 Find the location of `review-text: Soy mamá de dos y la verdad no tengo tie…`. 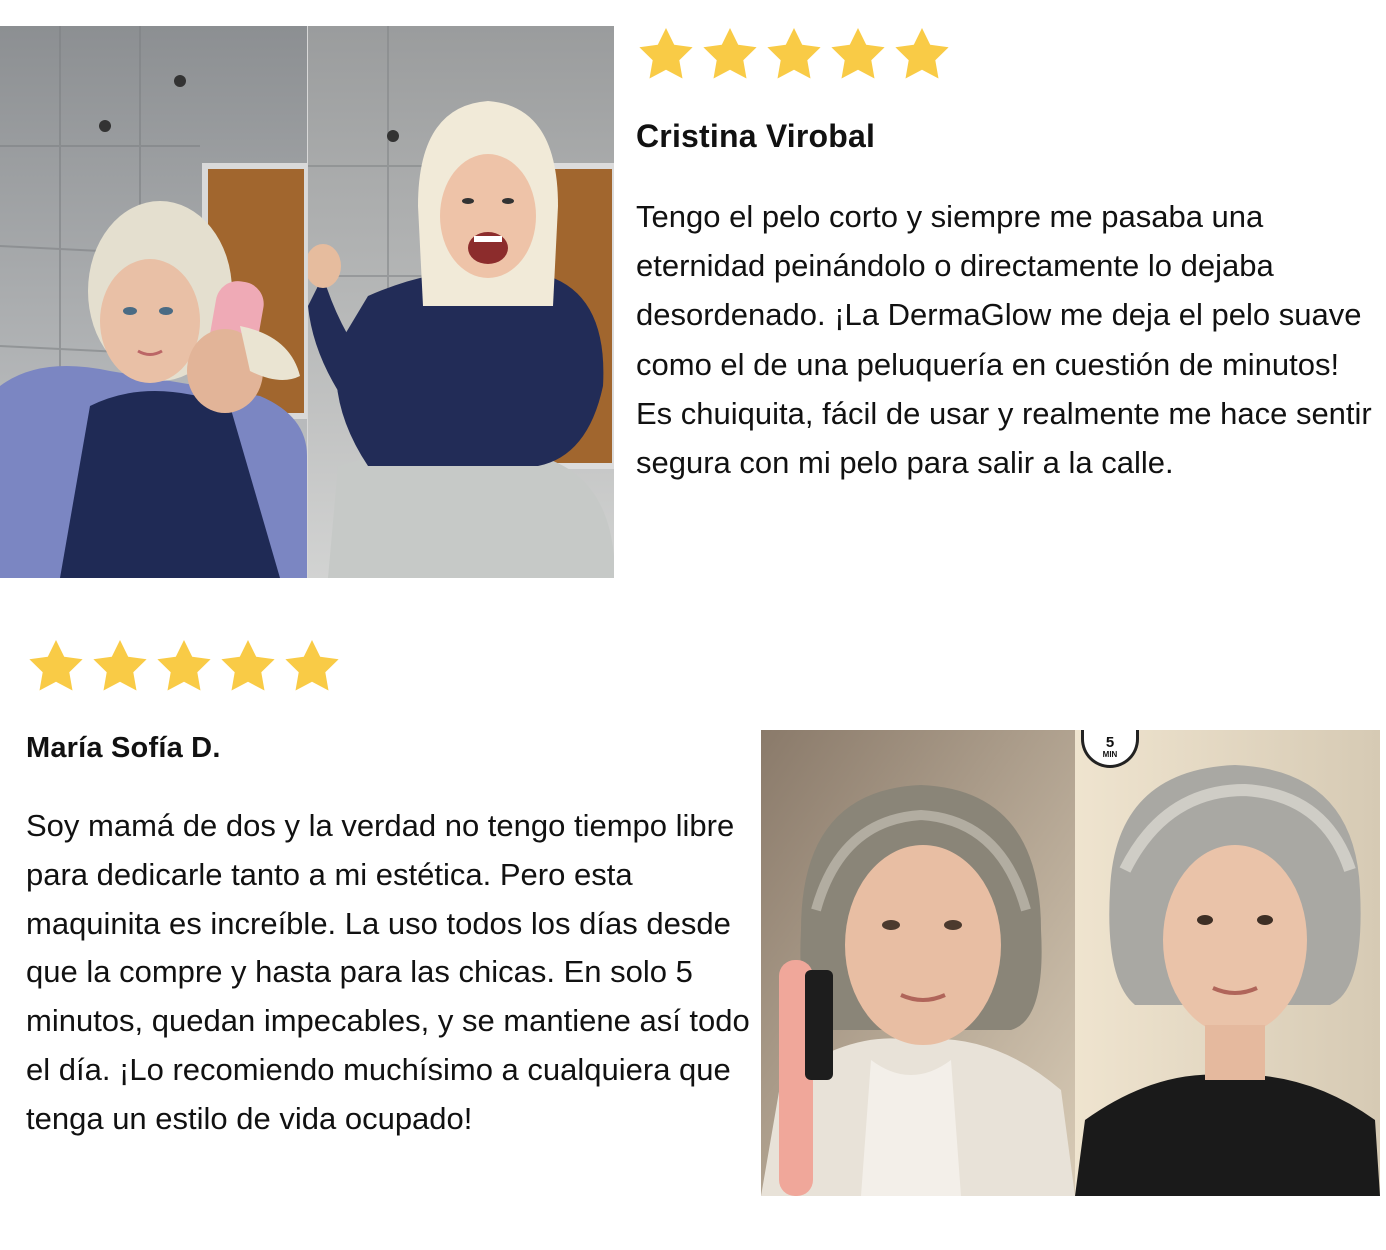

review-text: Soy mamá de dos y la verdad no tengo tie… is located at coordinates (388, 972).